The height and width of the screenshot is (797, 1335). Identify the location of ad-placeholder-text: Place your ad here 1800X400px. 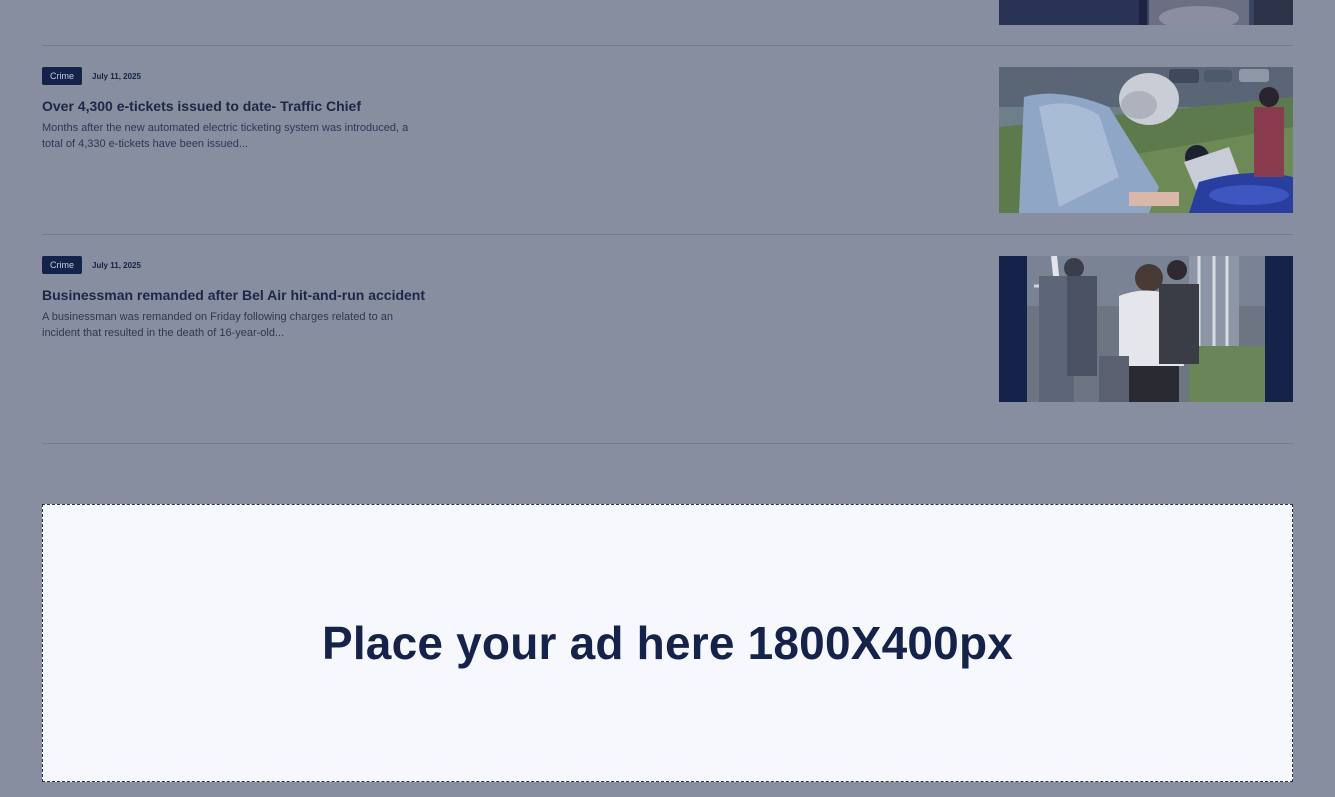
(667, 643).